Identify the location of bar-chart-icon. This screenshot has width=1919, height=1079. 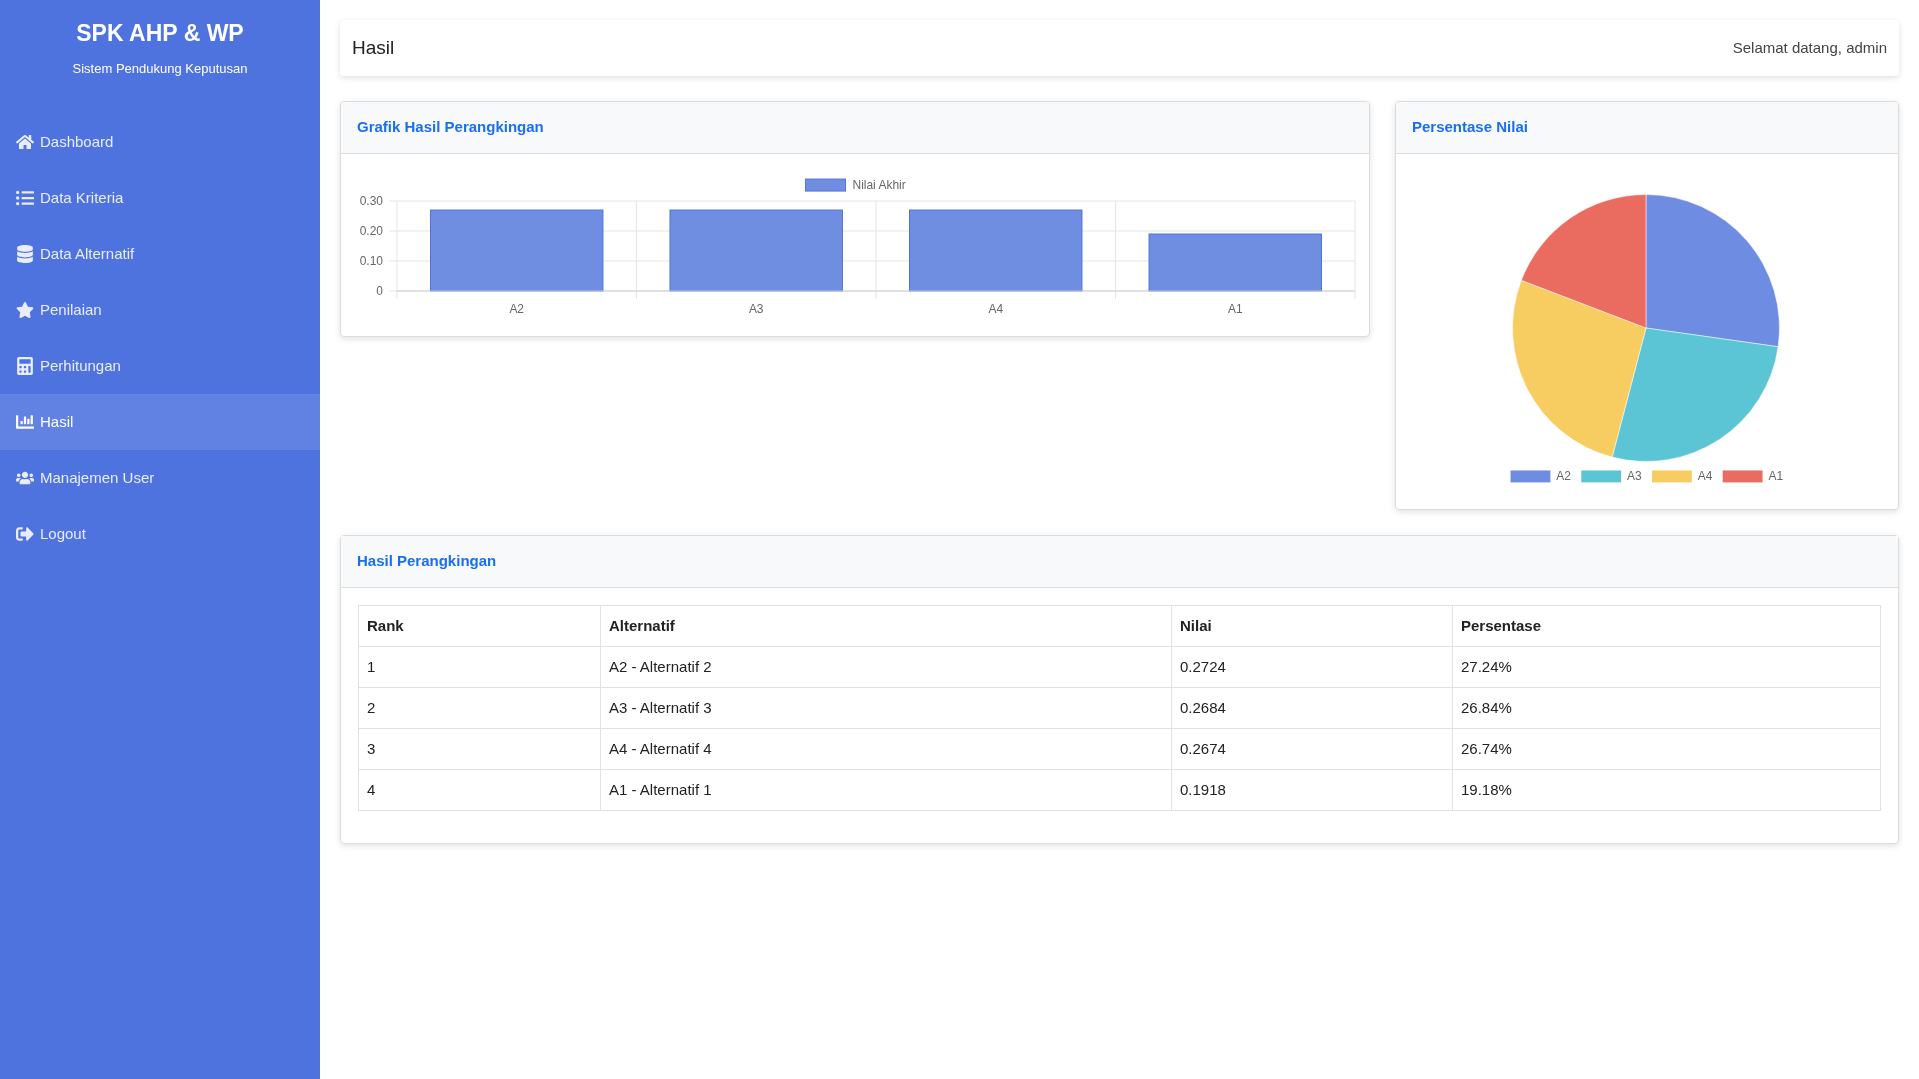
(25, 422).